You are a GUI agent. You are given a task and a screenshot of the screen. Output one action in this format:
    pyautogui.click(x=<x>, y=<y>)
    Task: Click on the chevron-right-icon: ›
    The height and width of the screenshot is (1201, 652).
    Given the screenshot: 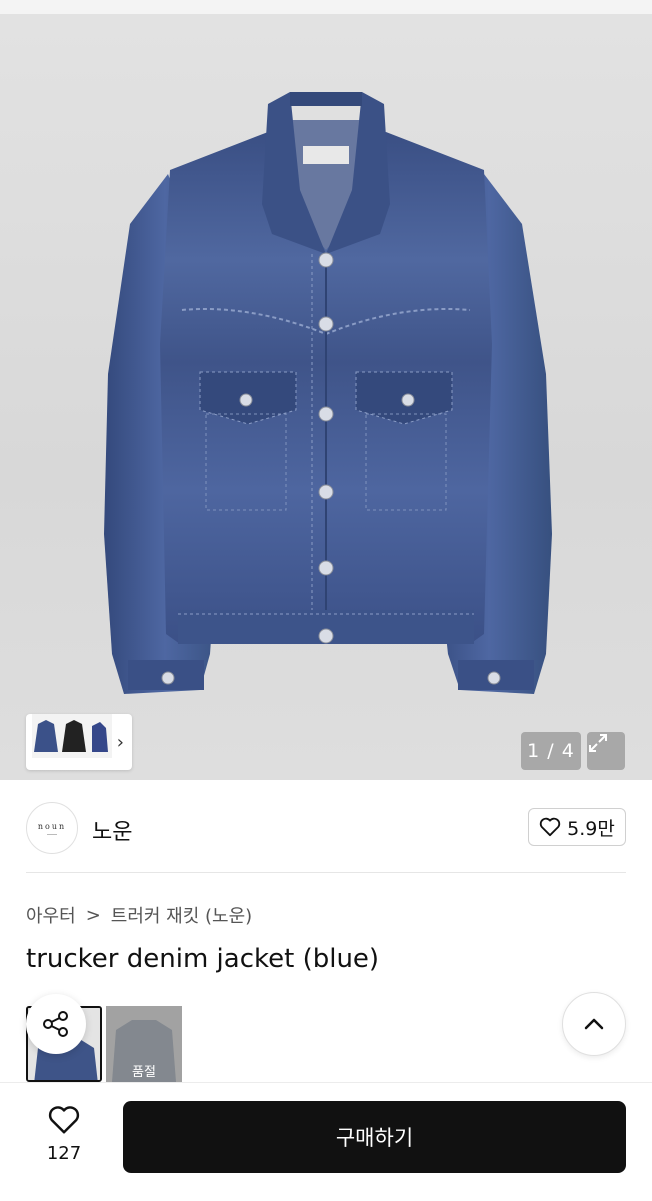 What is the action you would take?
    pyautogui.click(x=120, y=742)
    